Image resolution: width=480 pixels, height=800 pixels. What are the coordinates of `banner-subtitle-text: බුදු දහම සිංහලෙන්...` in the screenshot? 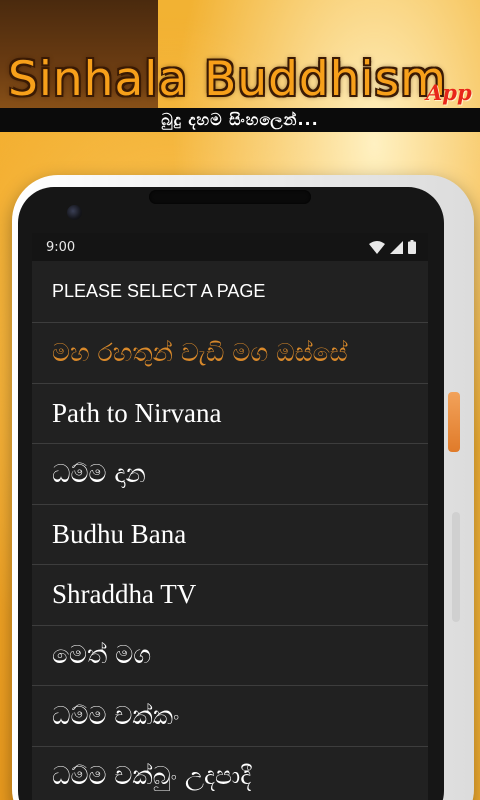 It's located at (240, 119).